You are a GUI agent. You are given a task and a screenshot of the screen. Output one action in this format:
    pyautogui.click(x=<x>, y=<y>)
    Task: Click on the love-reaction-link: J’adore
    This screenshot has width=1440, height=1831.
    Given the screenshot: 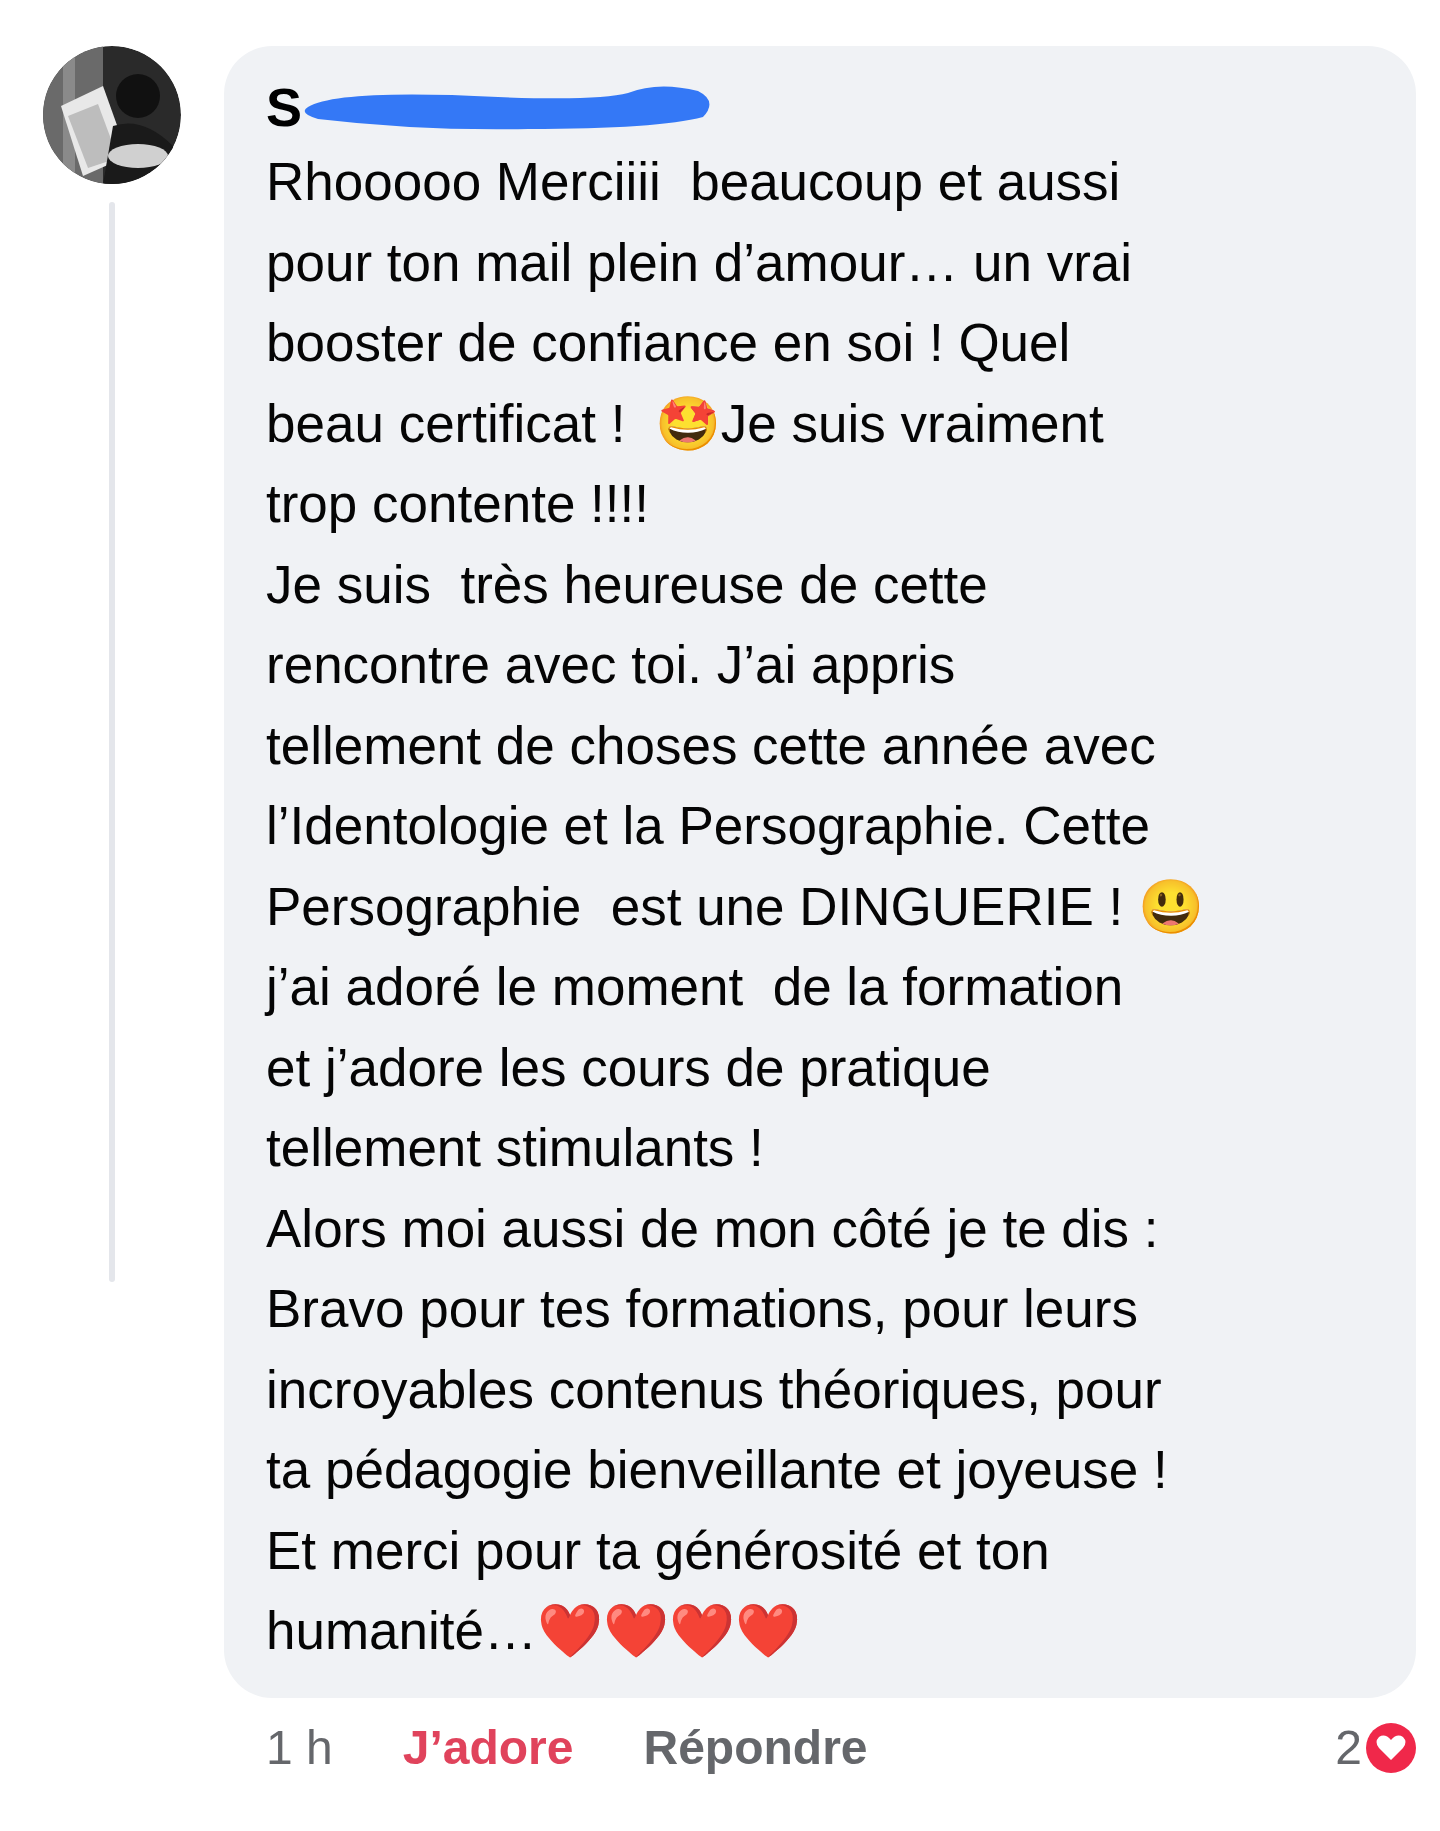 What is the action you would take?
    pyautogui.click(x=488, y=1747)
    